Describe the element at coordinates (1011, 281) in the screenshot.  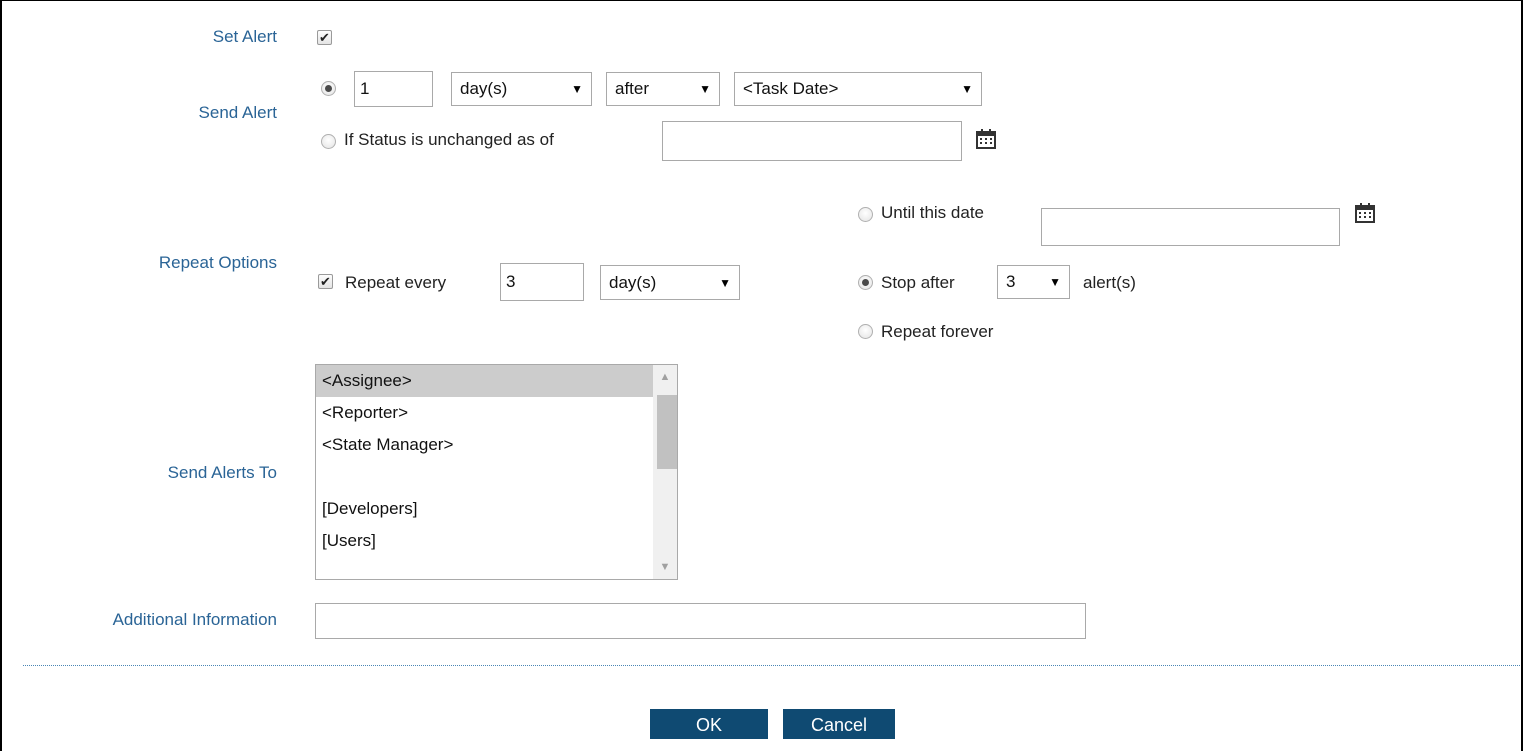
I see `stop-after-count-value: 3` at that location.